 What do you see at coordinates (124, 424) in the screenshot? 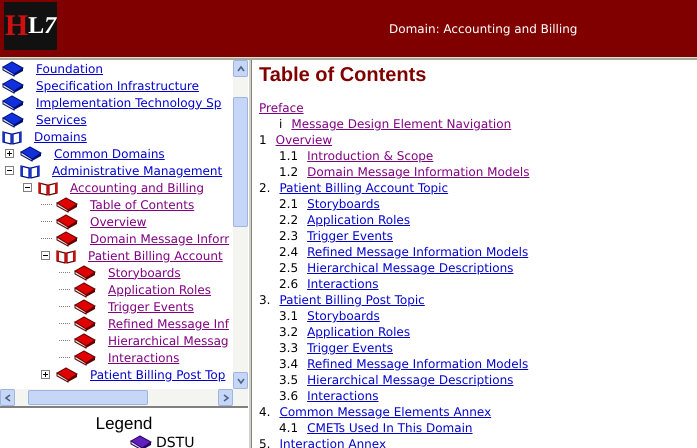
I see `legend-title: Legend` at bounding box center [124, 424].